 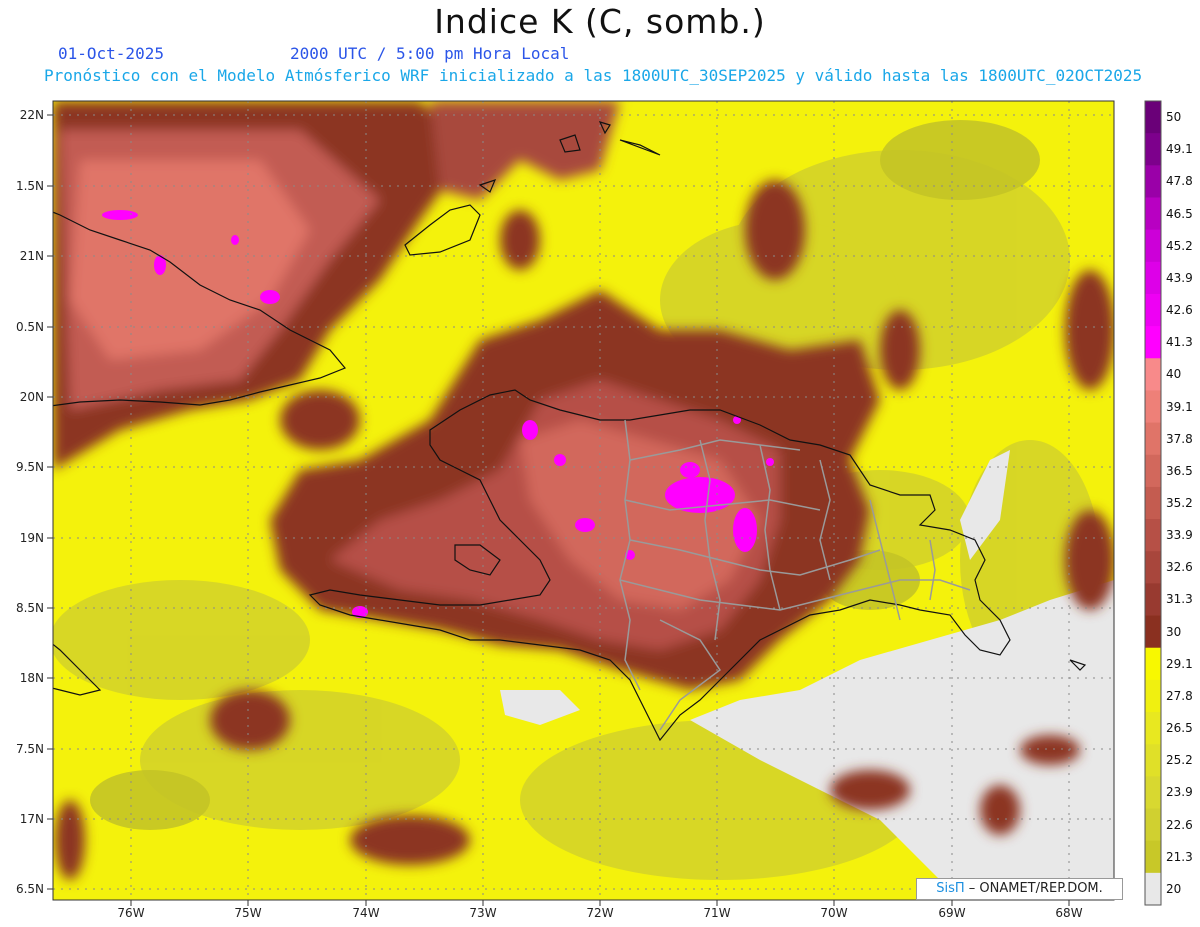 I want to click on colorbar-tick-label: 21.3, so click(x=1179, y=856).